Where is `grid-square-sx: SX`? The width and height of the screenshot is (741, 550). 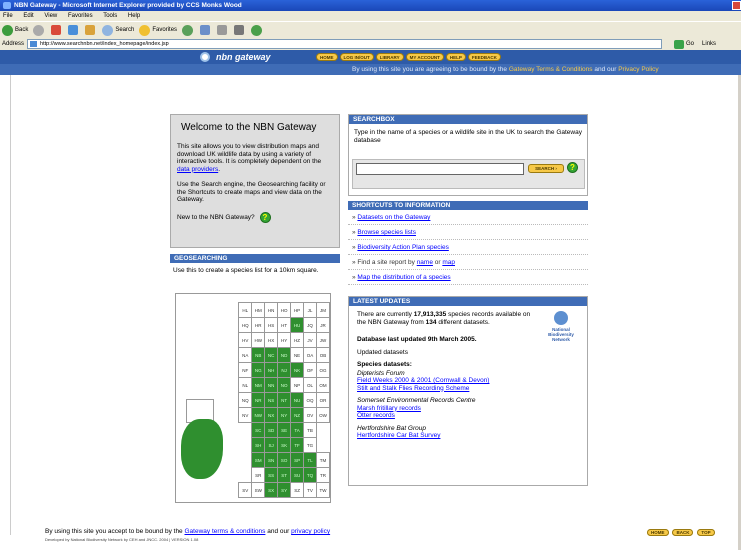 grid-square-sx: SX is located at coordinates (271, 490).